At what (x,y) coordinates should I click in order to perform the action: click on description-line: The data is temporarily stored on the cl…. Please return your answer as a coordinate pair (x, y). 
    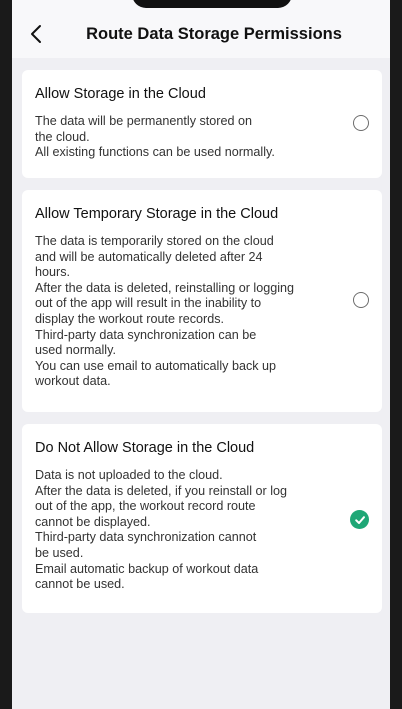
    Looking at the image, I should click on (154, 241).